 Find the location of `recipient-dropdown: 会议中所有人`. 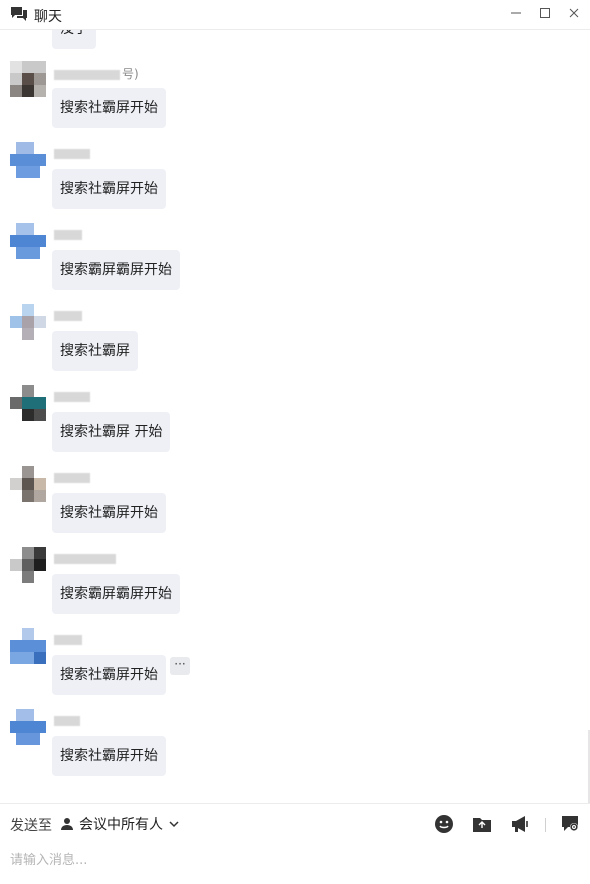

recipient-dropdown: 会议中所有人 is located at coordinates (120, 824).